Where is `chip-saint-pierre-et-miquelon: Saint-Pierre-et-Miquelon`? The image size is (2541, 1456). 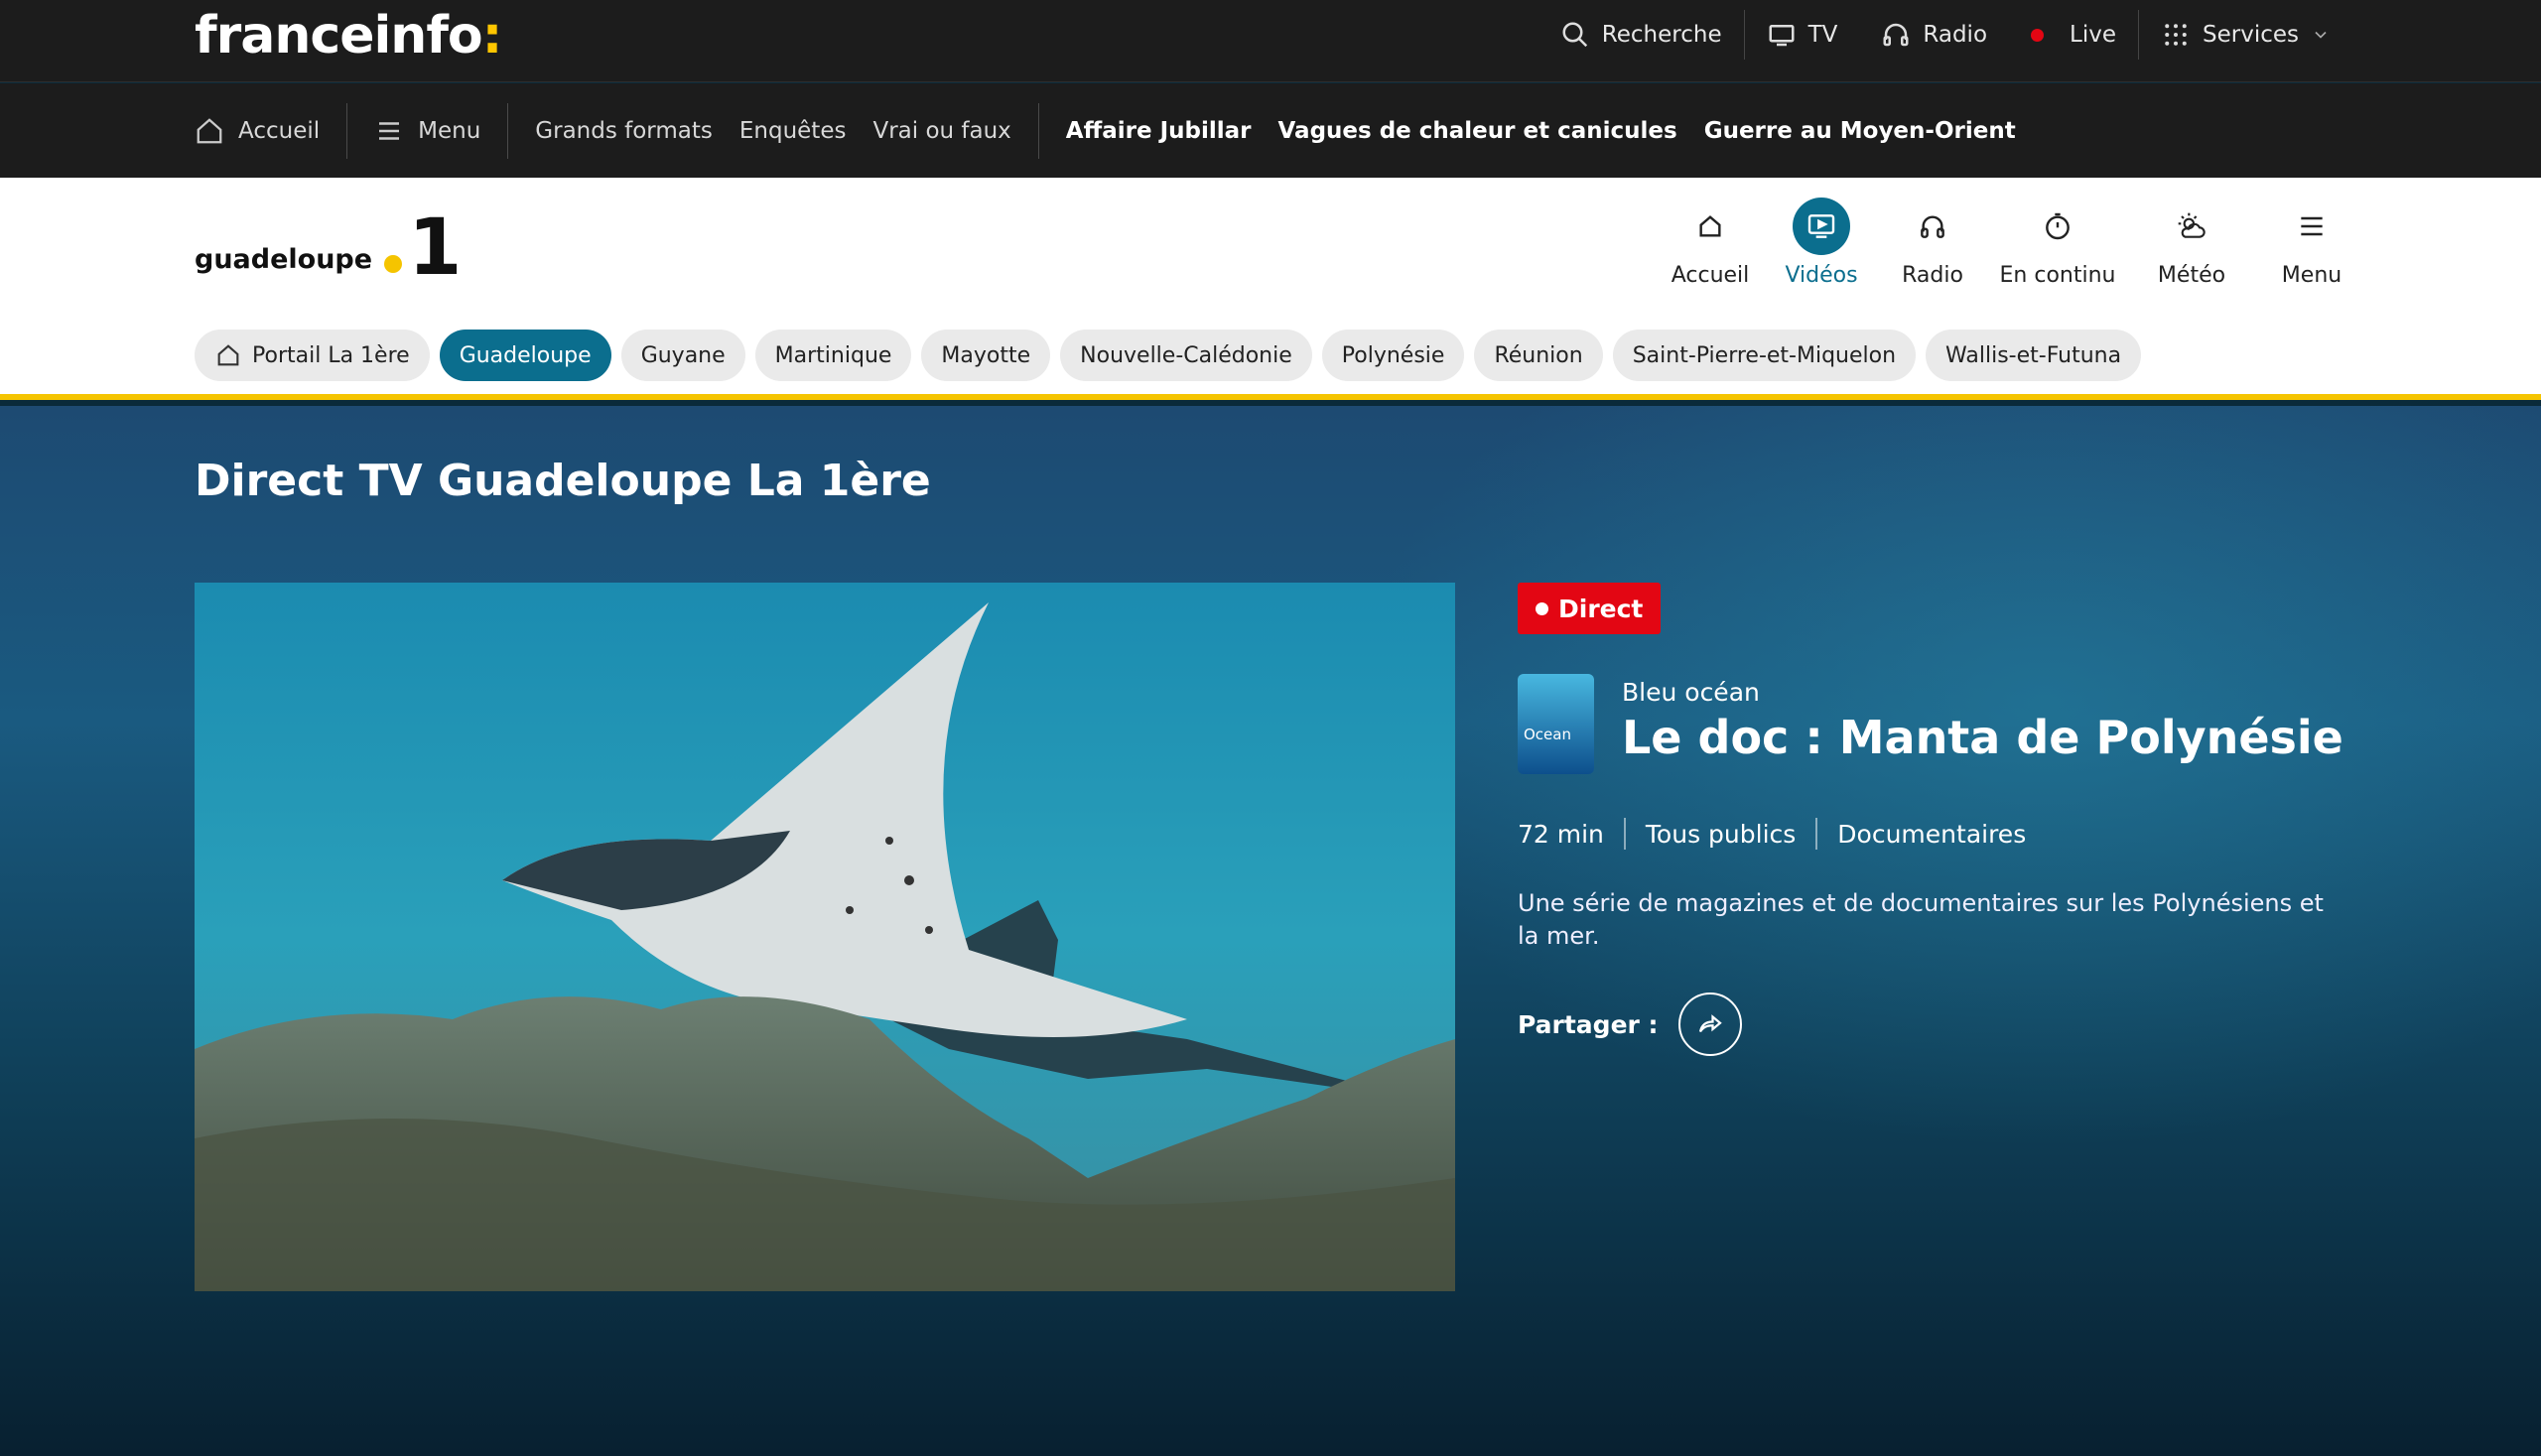
chip-saint-pierre-et-miquelon: Saint-Pierre-et-Miquelon is located at coordinates (1764, 355).